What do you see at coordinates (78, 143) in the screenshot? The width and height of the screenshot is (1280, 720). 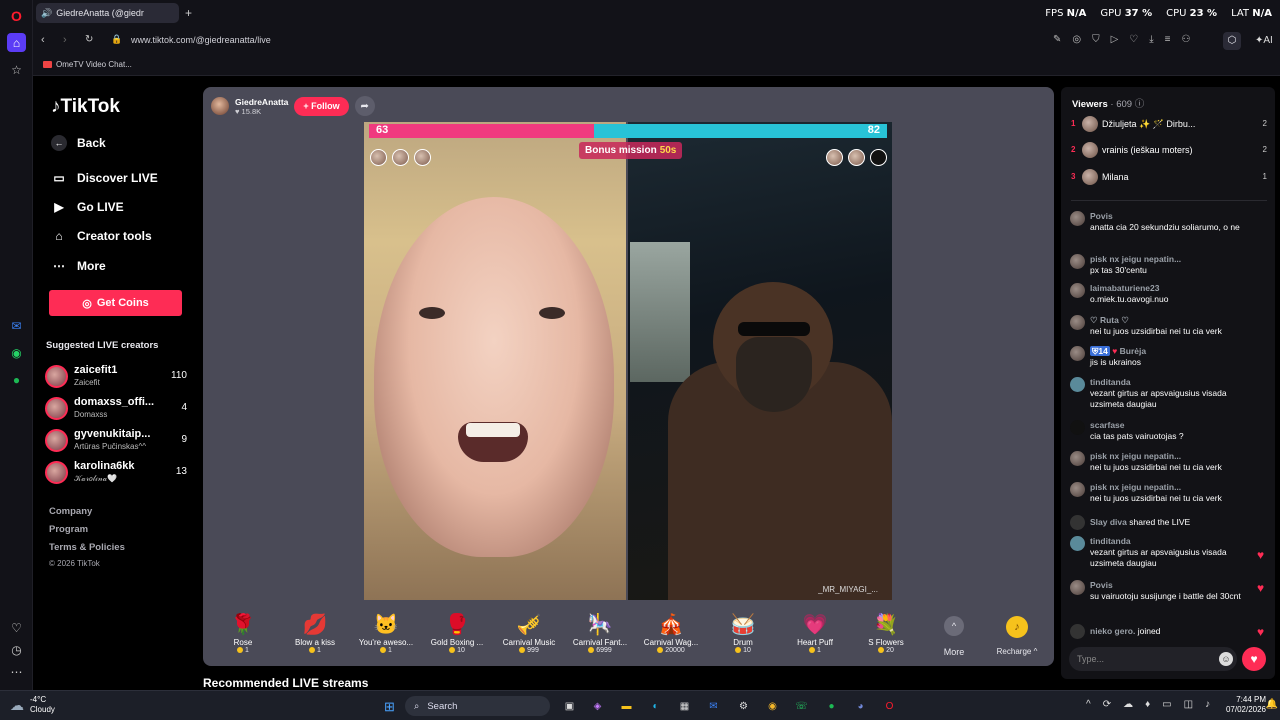 I see `back-button: ← Back` at bounding box center [78, 143].